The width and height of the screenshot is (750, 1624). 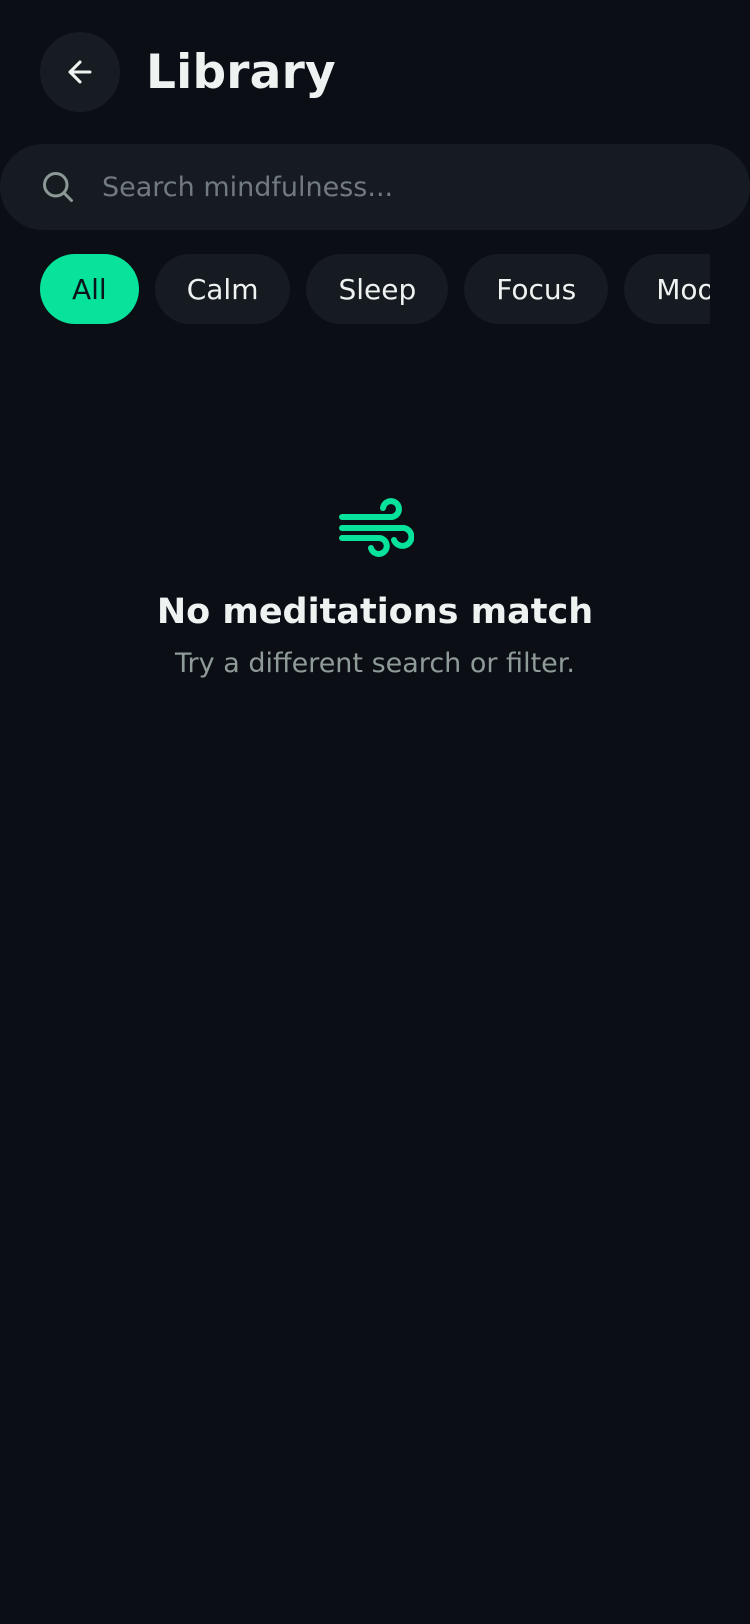 What do you see at coordinates (375, 663) in the screenshot?
I see `empty-state-subtitle: Try a different search or filter.` at bounding box center [375, 663].